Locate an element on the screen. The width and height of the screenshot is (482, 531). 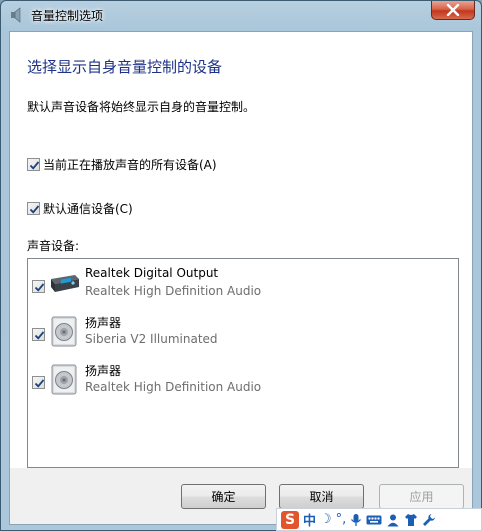
ime-toolbar: S 中 ☽ °, is located at coordinates (379, 519).